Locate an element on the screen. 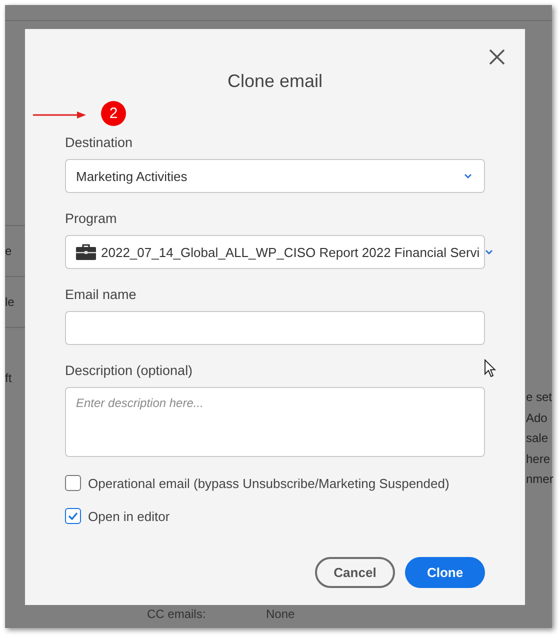  text-fragment: here is located at coordinates (538, 460).